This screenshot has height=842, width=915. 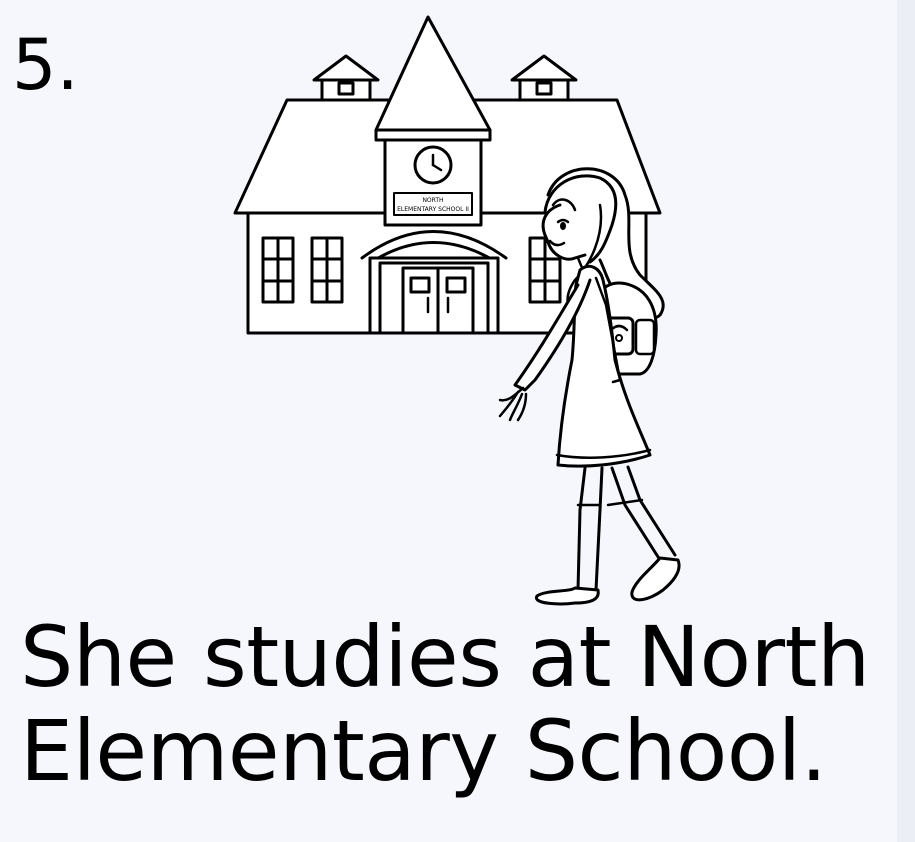 I want to click on clock-tower: NORTH ELEMENTARY SCHOOL II, so click(x=433, y=121).